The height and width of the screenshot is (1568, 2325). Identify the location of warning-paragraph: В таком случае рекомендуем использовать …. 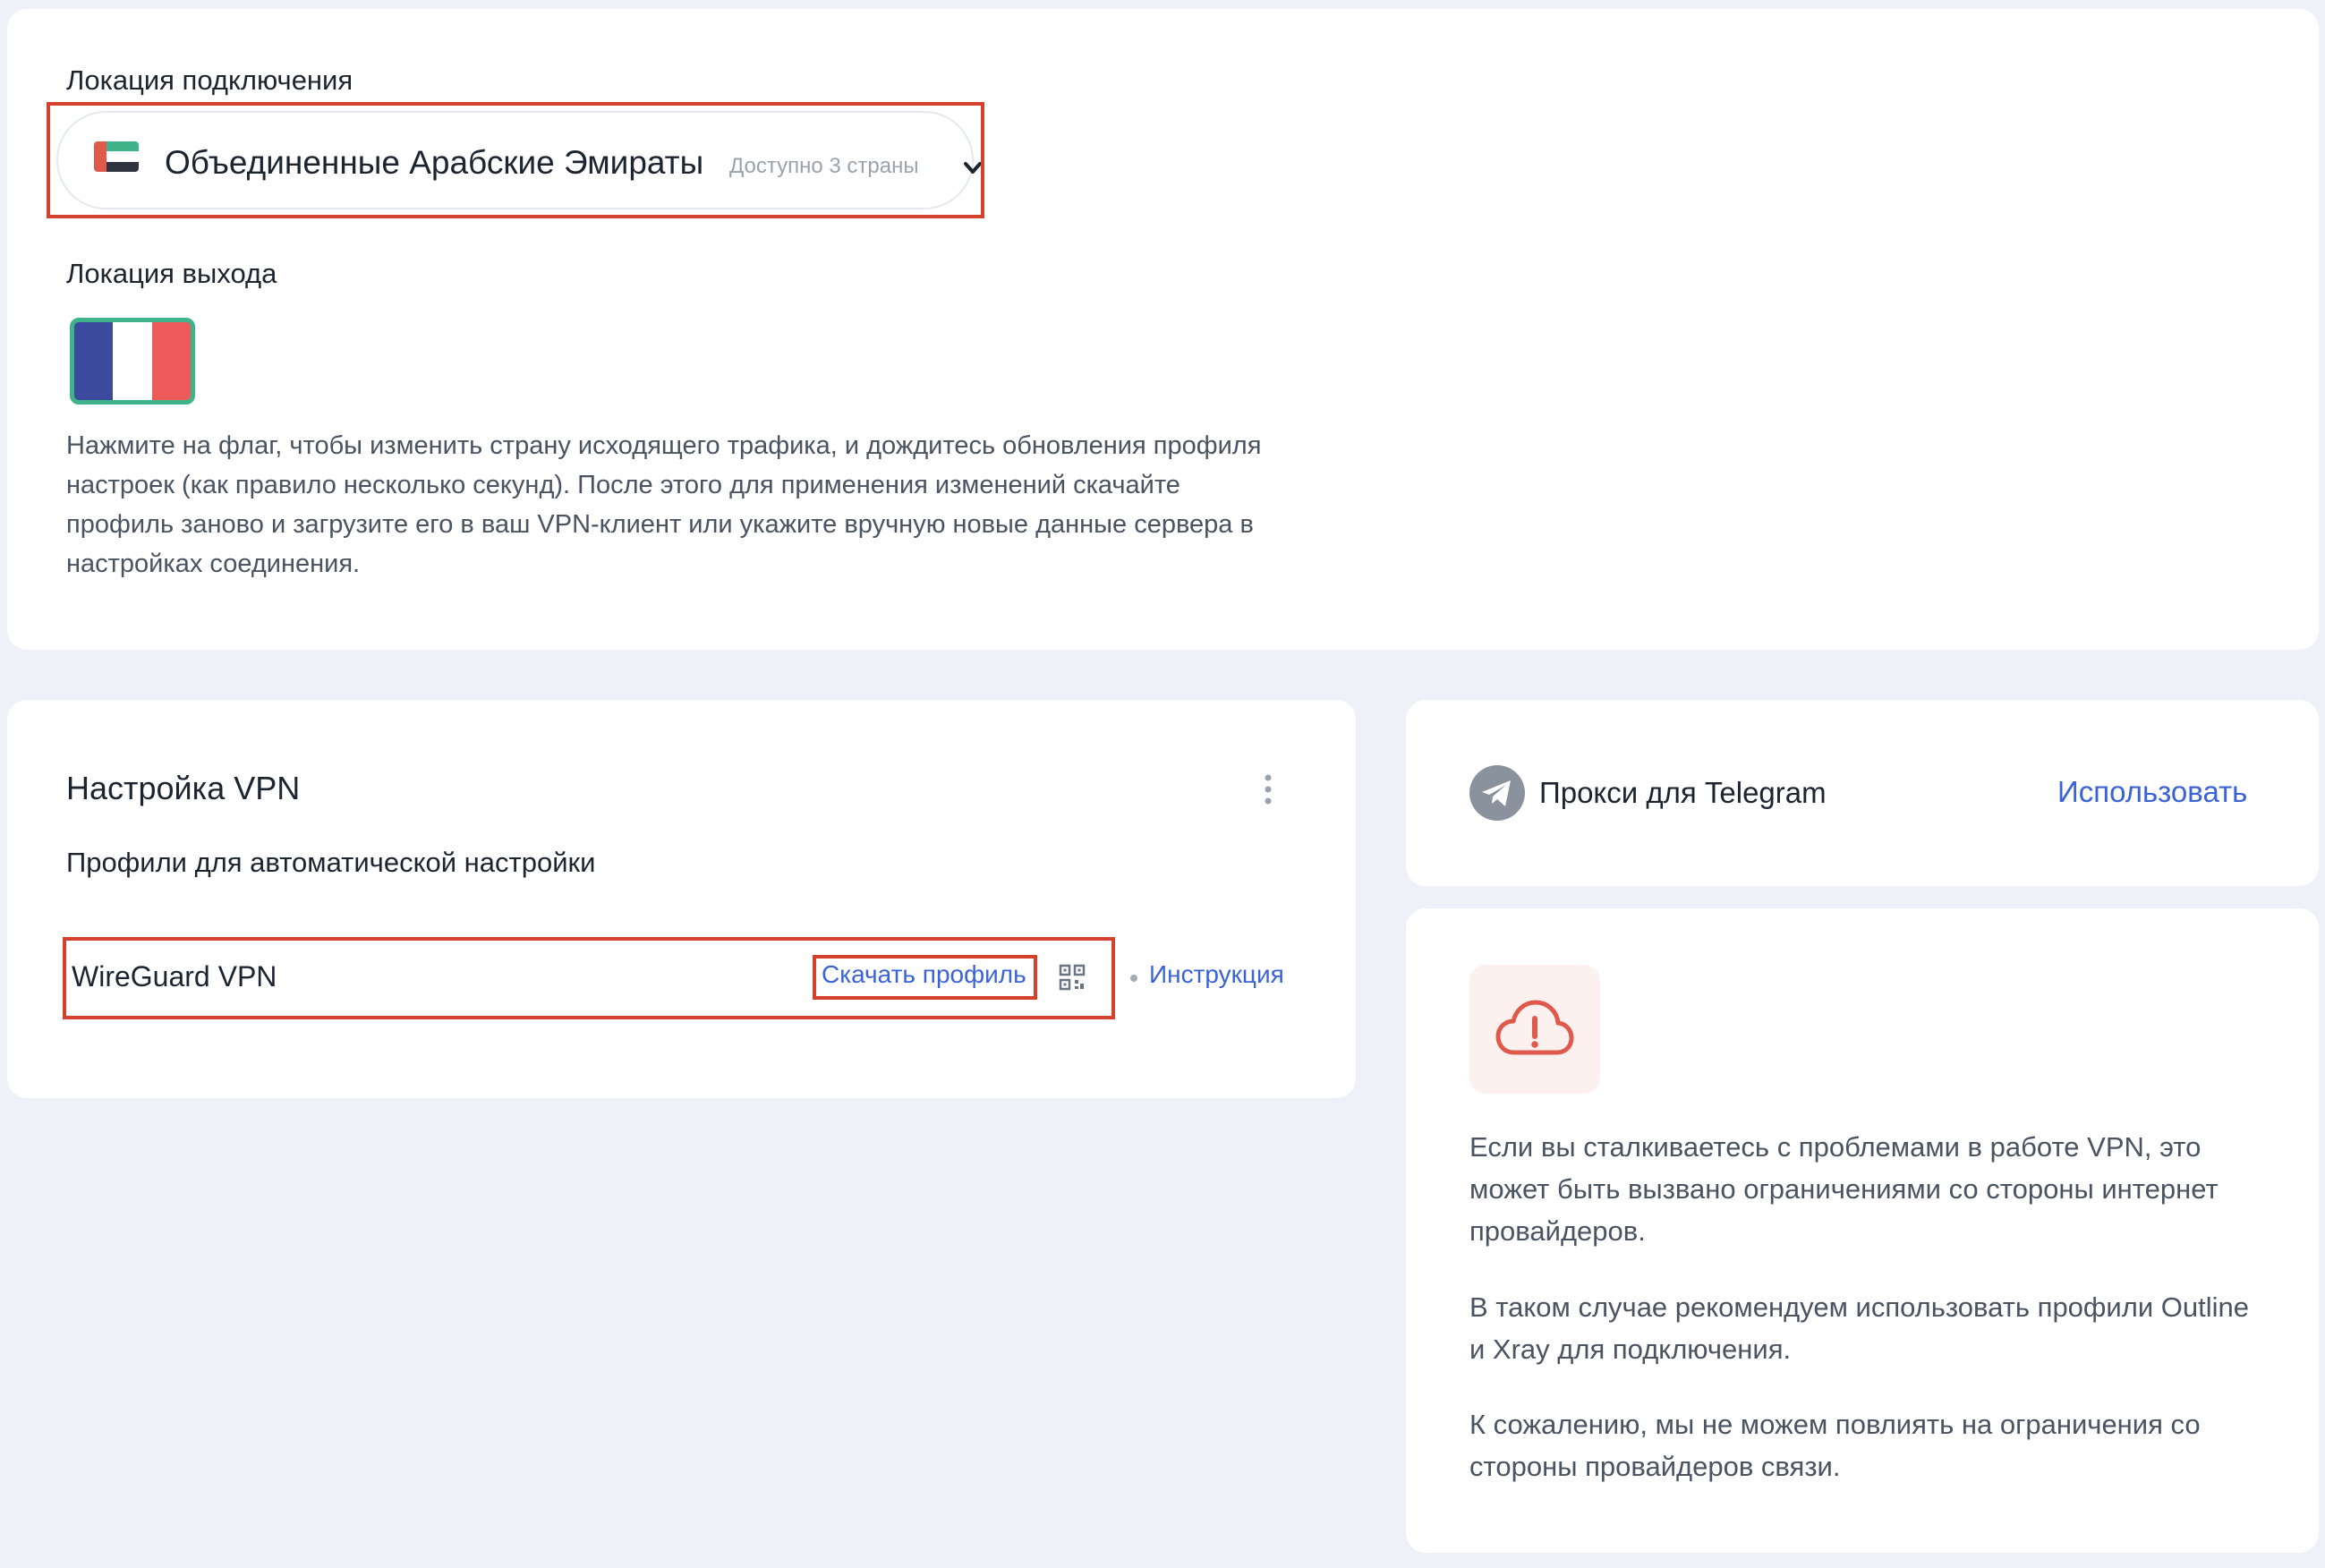
(1859, 1328).